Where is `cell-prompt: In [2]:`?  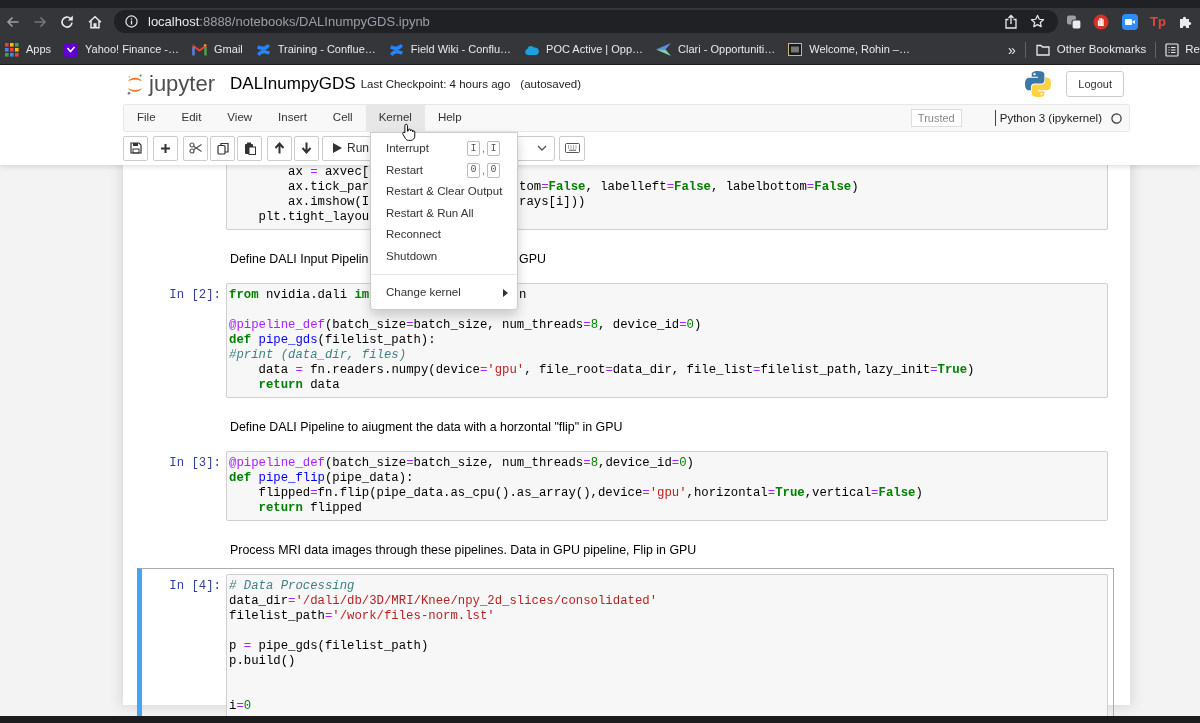
cell-prompt: In [2]: is located at coordinates (195, 295).